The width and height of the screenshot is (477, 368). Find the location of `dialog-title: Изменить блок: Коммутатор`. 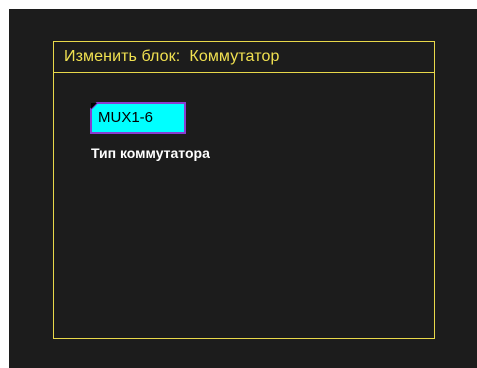

dialog-title: Изменить блок: Коммутатор is located at coordinates (172, 56).